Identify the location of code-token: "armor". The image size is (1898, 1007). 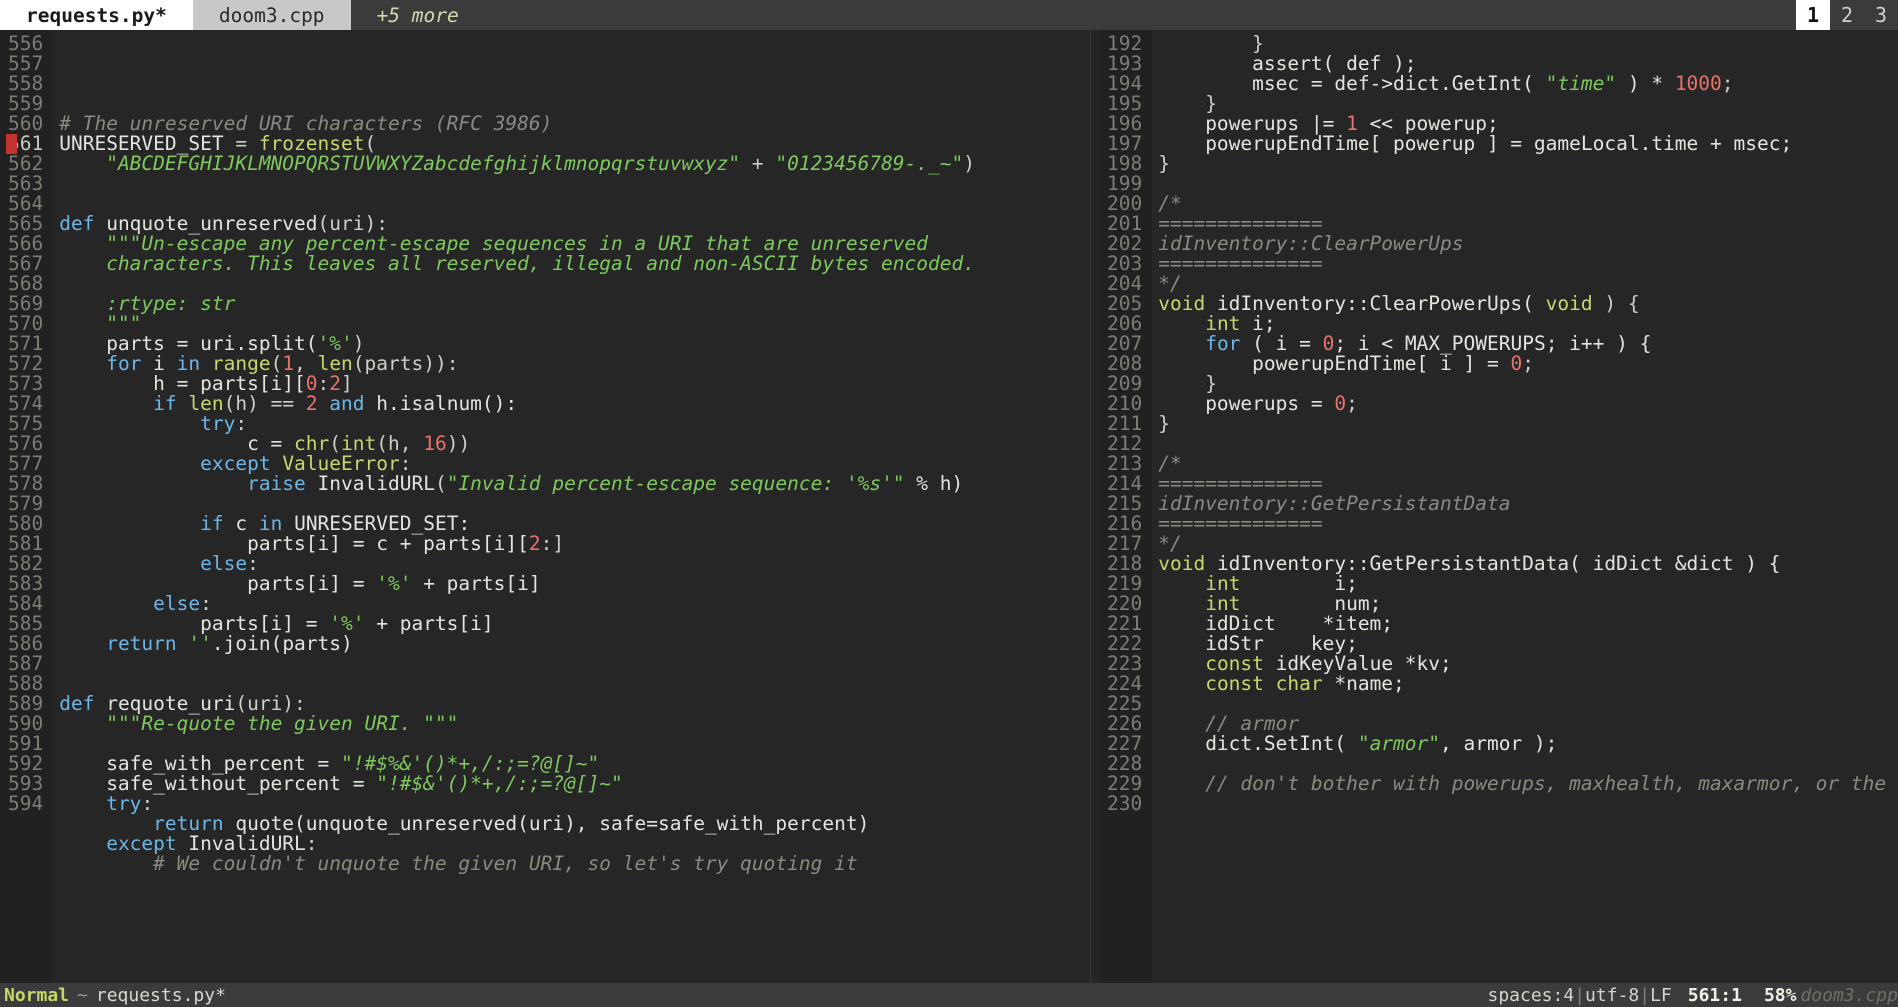
(1399, 743).